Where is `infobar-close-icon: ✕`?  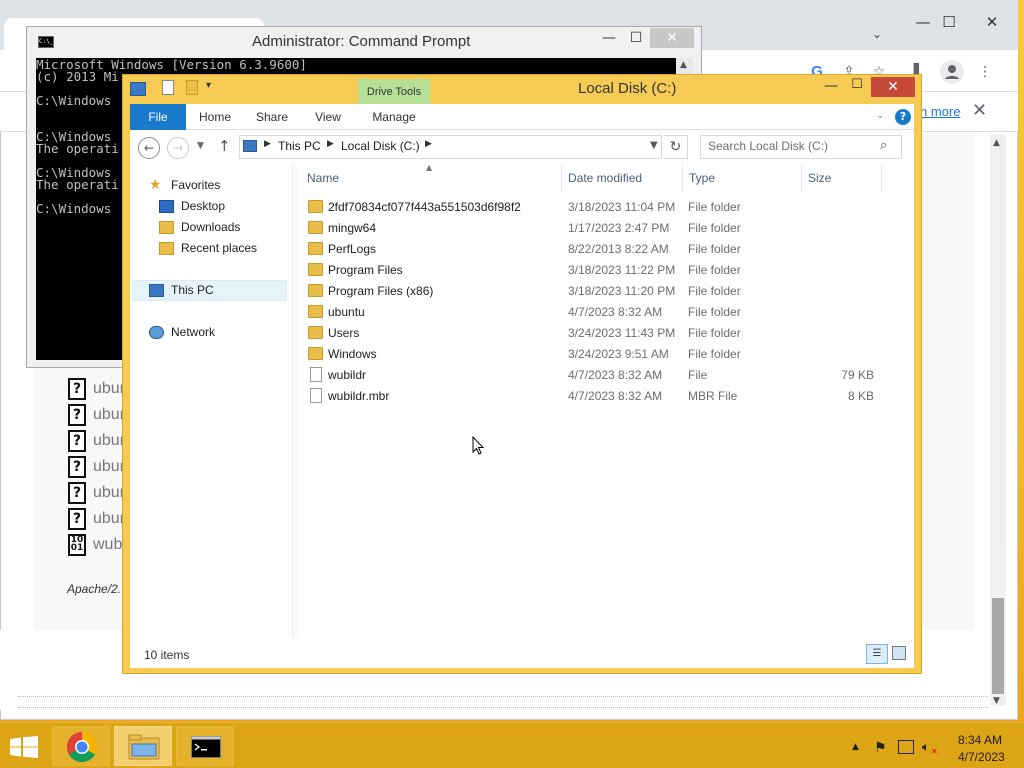 infobar-close-icon: ✕ is located at coordinates (979, 110).